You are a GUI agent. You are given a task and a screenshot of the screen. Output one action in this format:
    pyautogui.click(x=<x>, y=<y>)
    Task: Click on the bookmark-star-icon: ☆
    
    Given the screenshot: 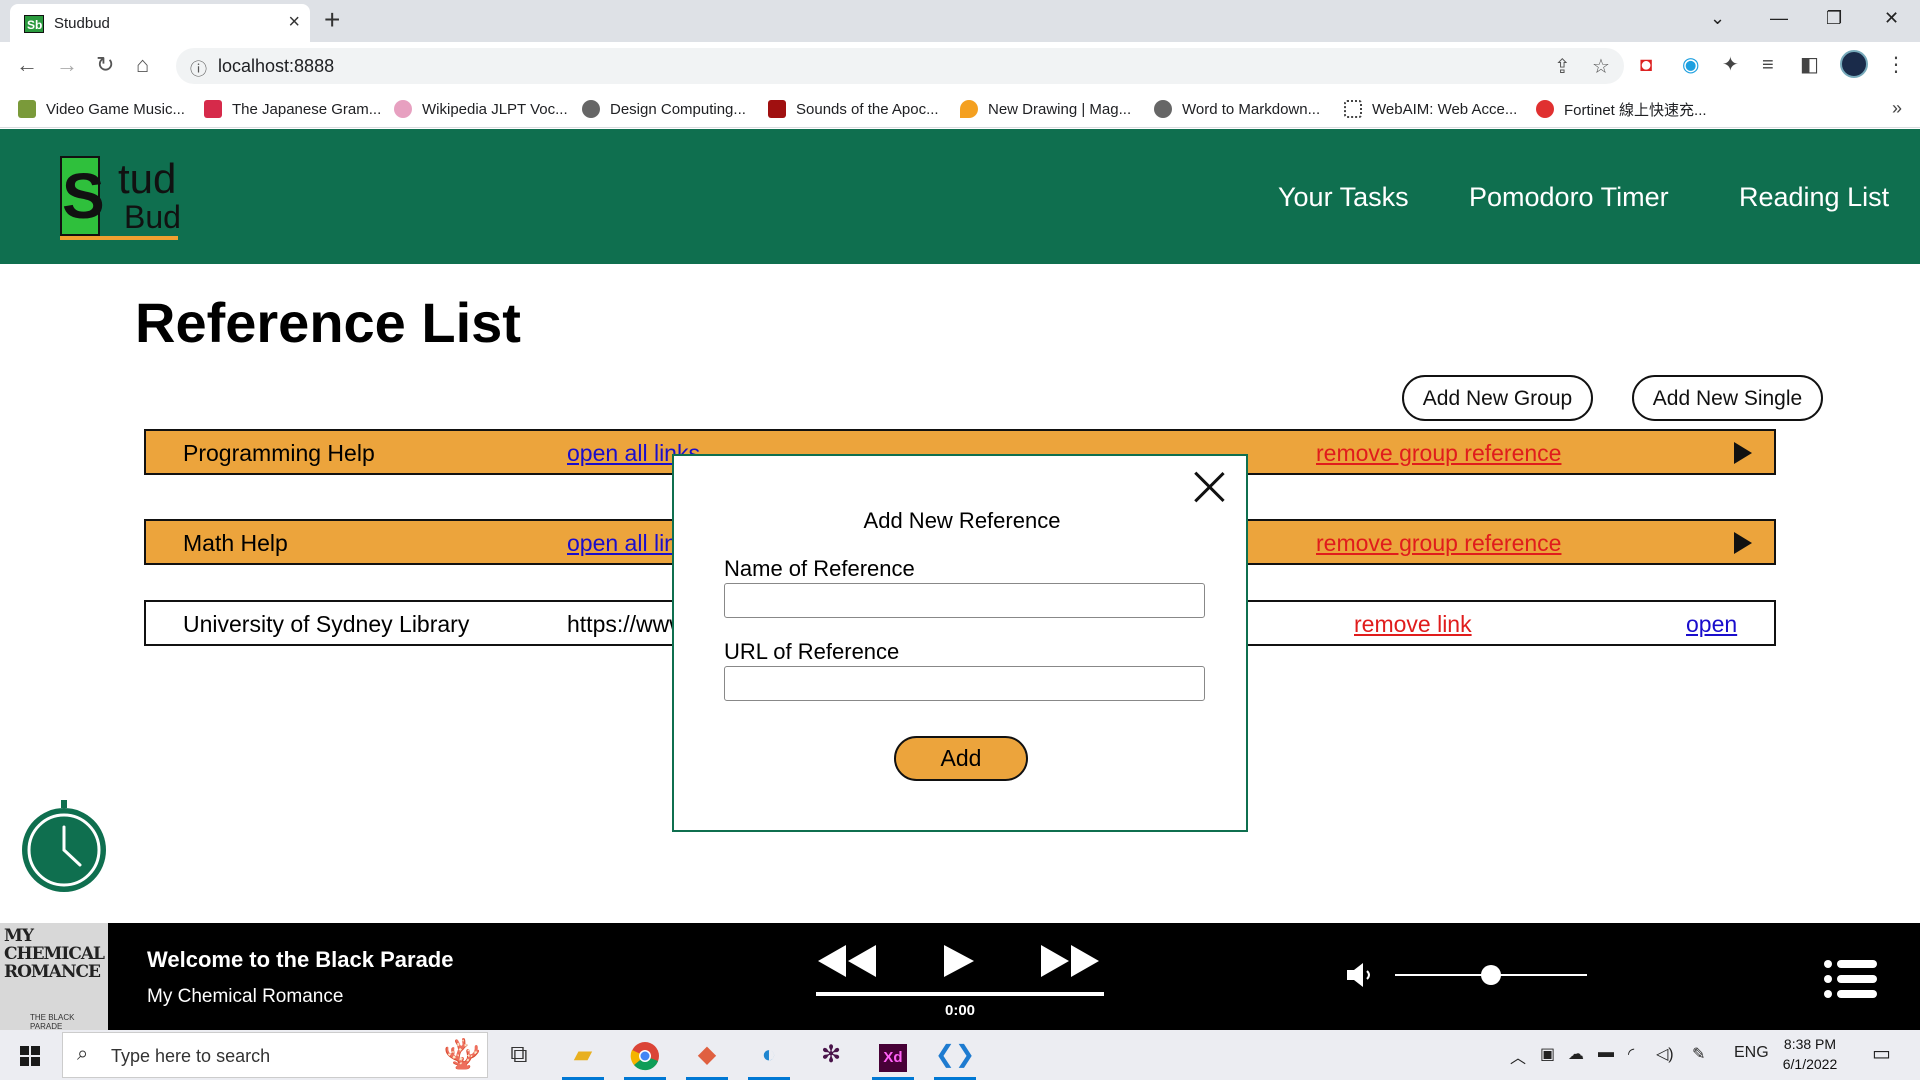 What is the action you would take?
    pyautogui.click(x=1601, y=66)
    